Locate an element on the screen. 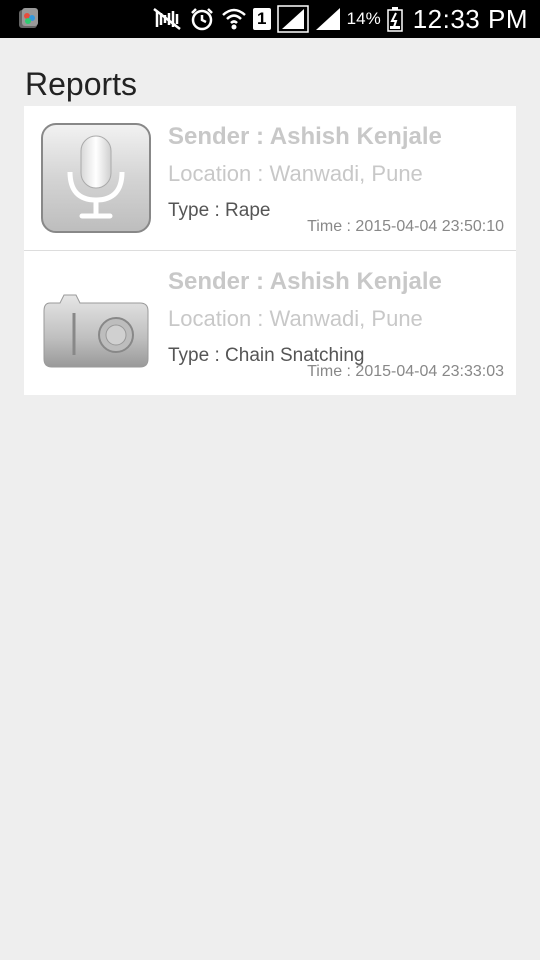  camera-icon is located at coordinates (96, 323).